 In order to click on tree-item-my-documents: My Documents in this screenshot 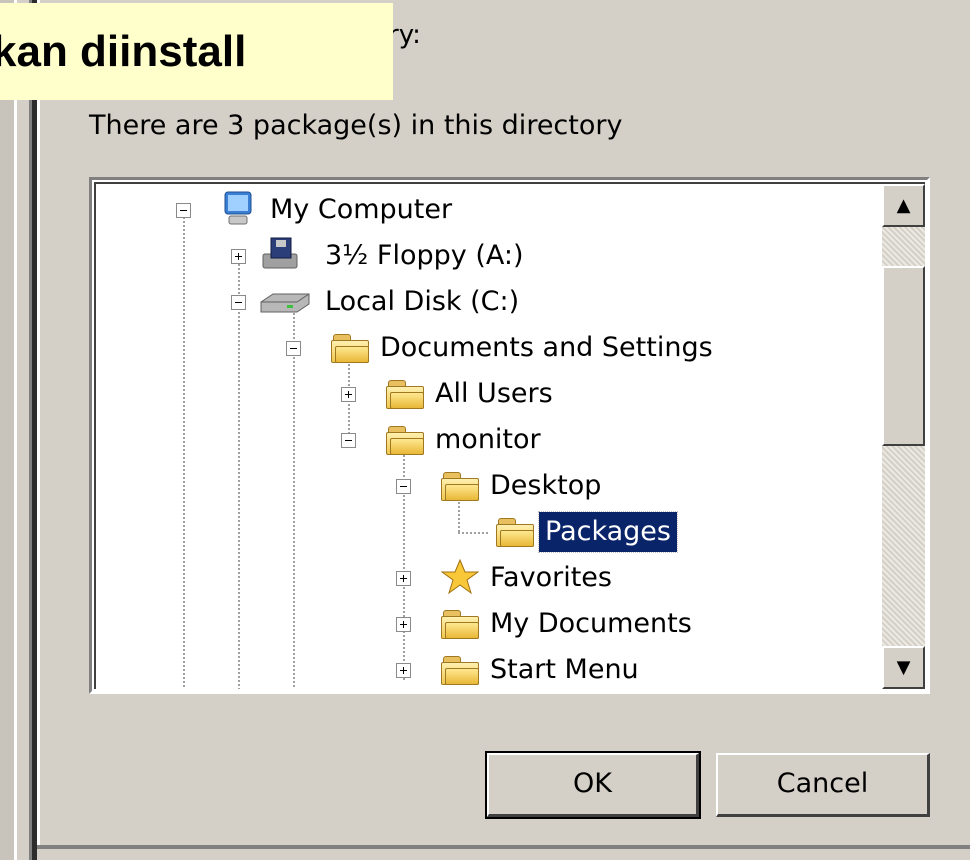, I will do `click(586, 624)`.